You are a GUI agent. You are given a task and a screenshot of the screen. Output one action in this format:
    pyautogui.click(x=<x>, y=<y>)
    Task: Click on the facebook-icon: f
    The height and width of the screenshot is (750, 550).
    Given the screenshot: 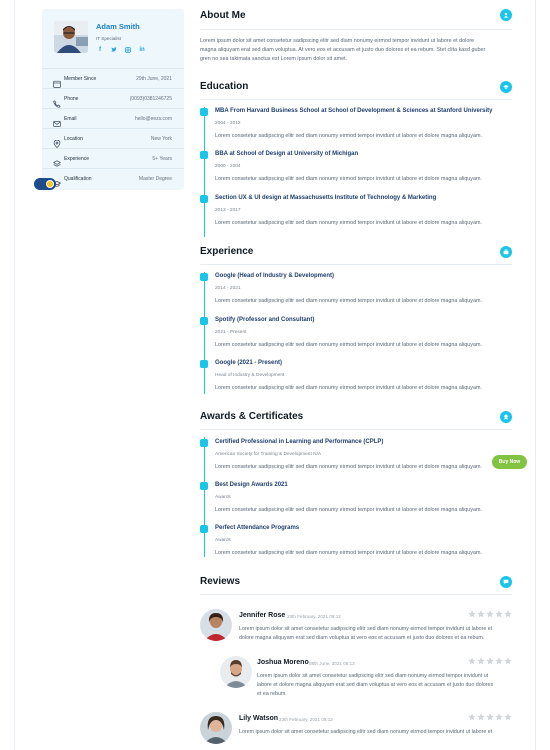 What is the action you would take?
    pyautogui.click(x=100, y=50)
    